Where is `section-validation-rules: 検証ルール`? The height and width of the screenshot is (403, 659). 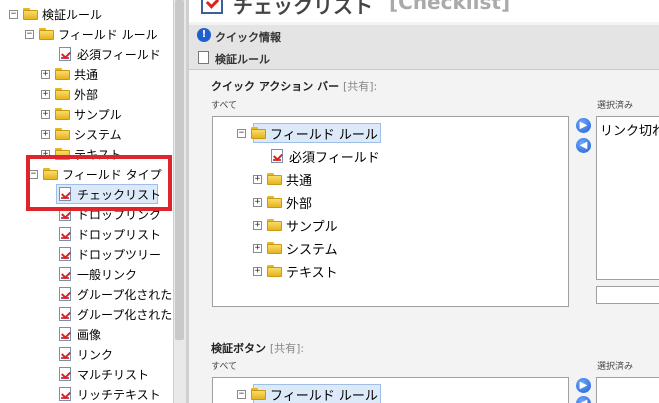
section-validation-rules: 検証ルール is located at coordinates (424, 58).